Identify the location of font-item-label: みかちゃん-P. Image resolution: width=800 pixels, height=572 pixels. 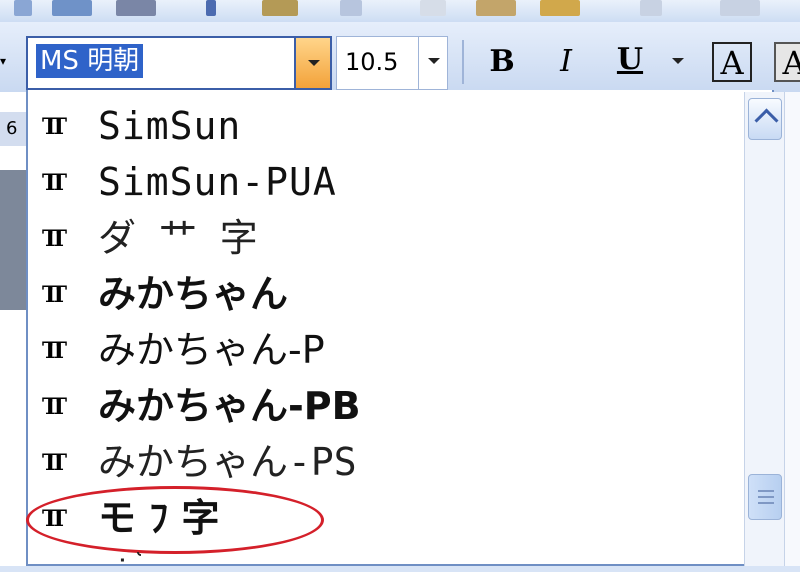
(211, 350).